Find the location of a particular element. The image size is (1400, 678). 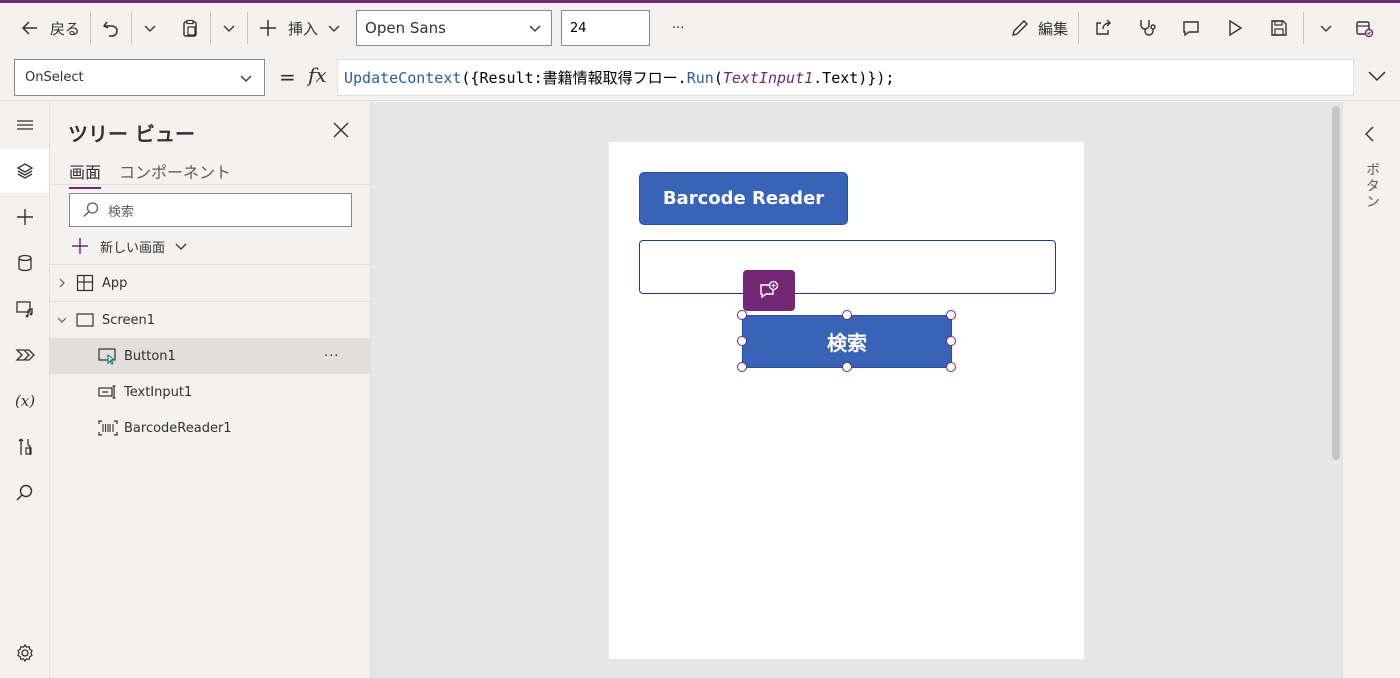

power-automate-icon is located at coordinates (24, 355).